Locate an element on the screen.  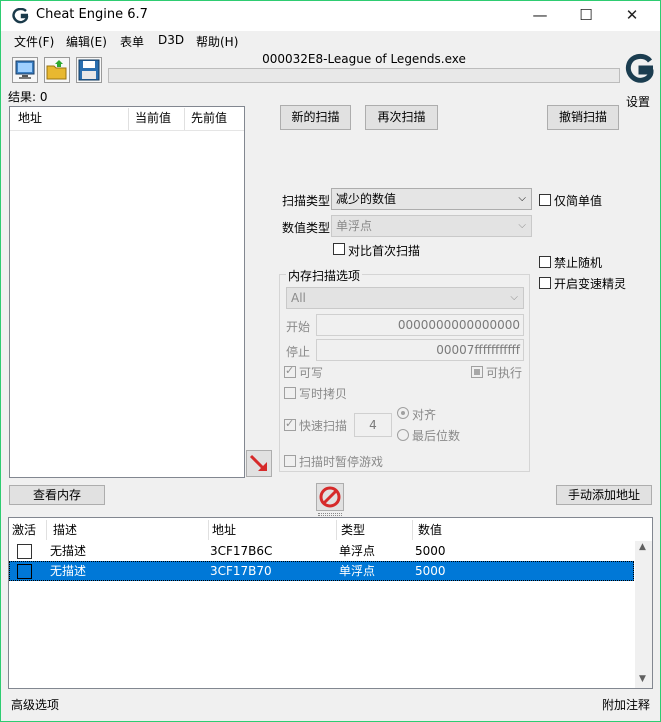
disable-random-label: 禁止随机 is located at coordinates (578, 263).